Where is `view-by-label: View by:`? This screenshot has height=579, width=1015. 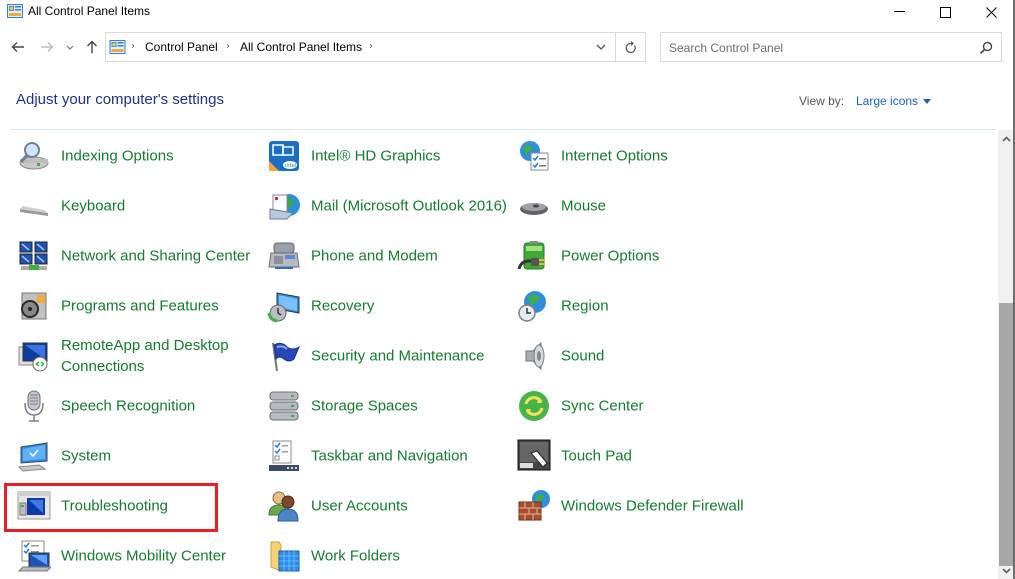 view-by-label: View by: is located at coordinates (822, 101).